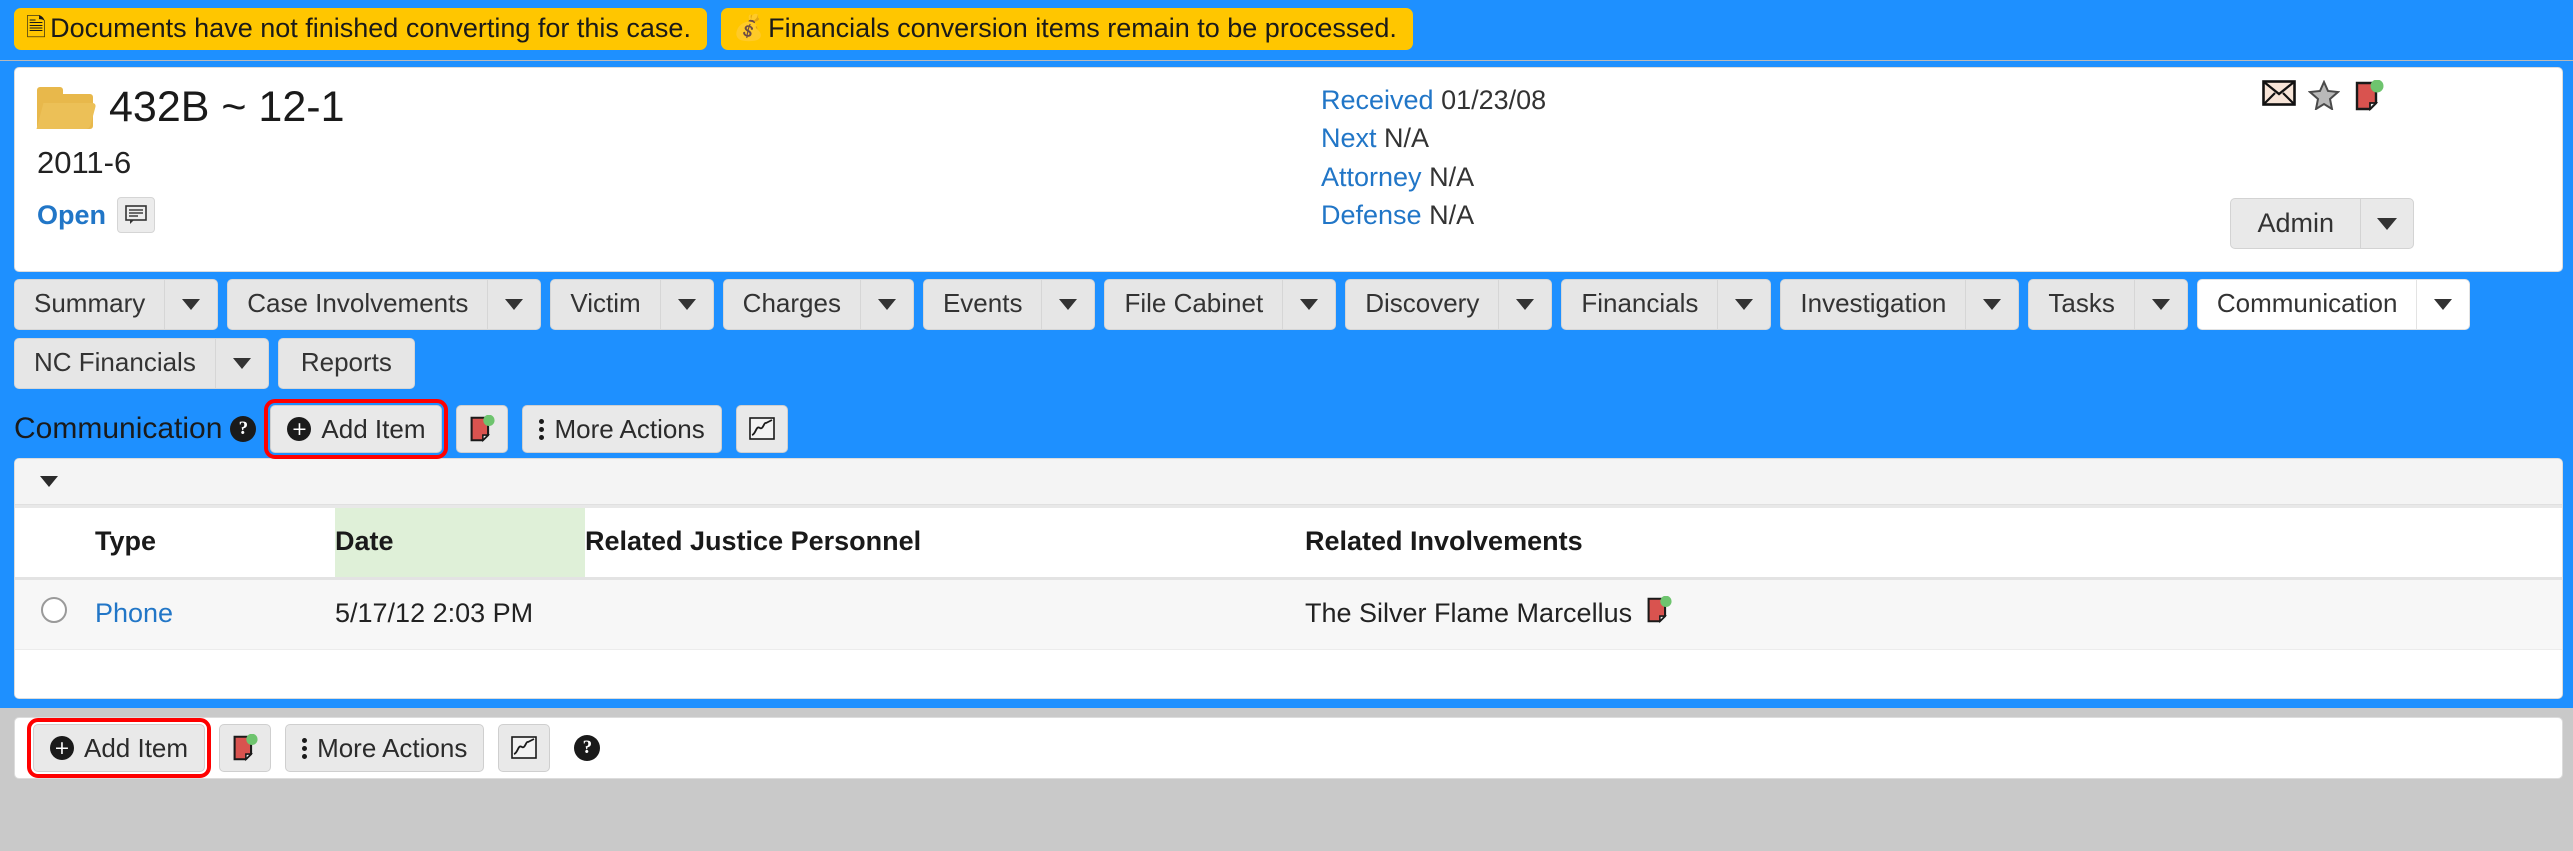  I want to click on tab-investigation: Investigation, so click(1900, 305).